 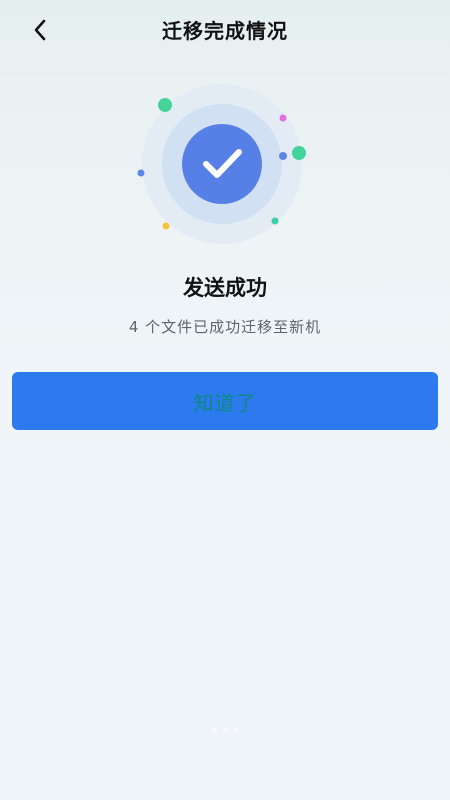 I want to click on back-button, so click(x=40, y=30).